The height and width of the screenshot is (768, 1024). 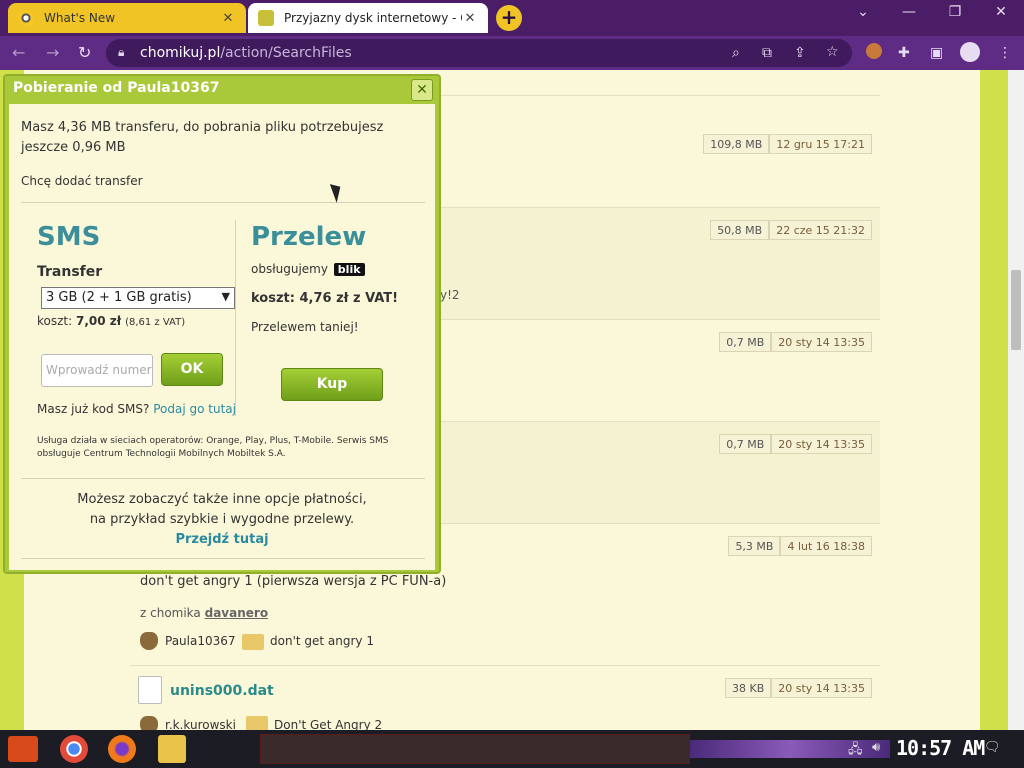 What do you see at coordinates (863, 12) in the screenshot?
I see `chevron-down-icon: ⌄` at bounding box center [863, 12].